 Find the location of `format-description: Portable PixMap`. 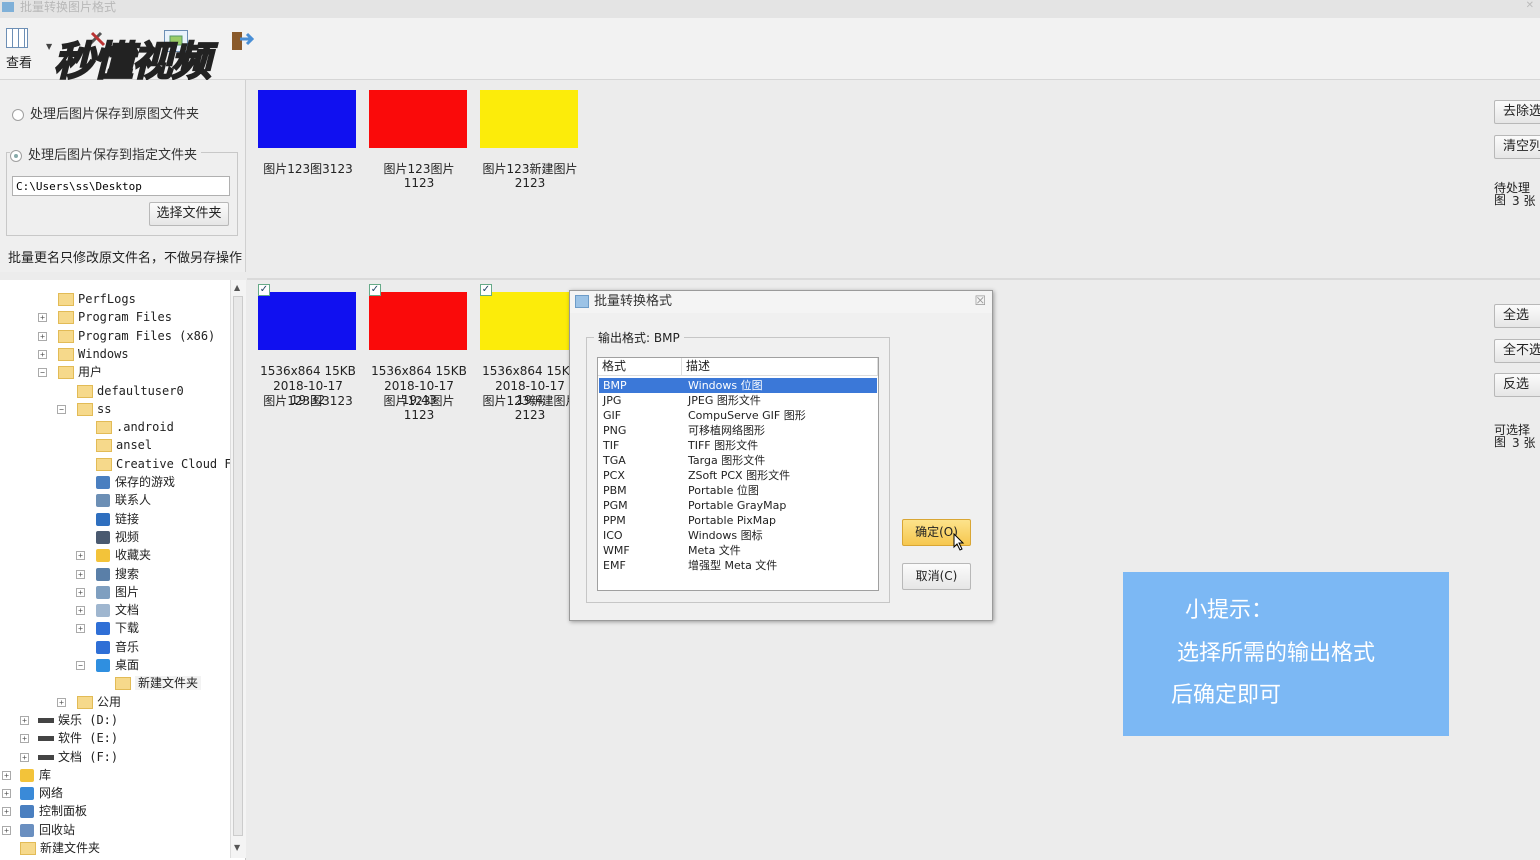

format-description: Portable PixMap is located at coordinates (732, 520).